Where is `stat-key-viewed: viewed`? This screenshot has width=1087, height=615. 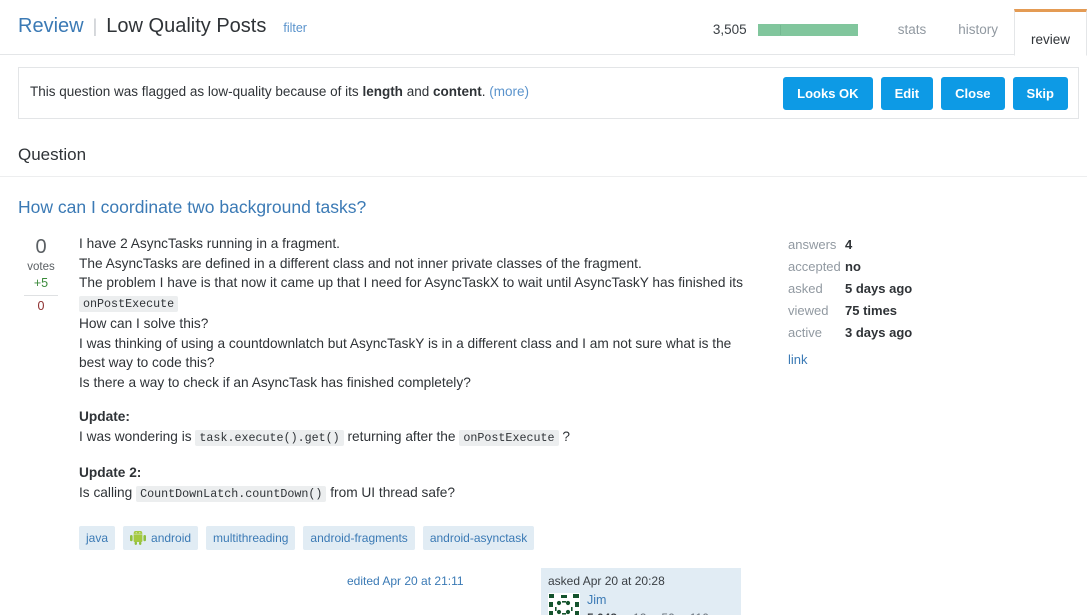 stat-key-viewed: viewed is located at coordinates (808, 310).